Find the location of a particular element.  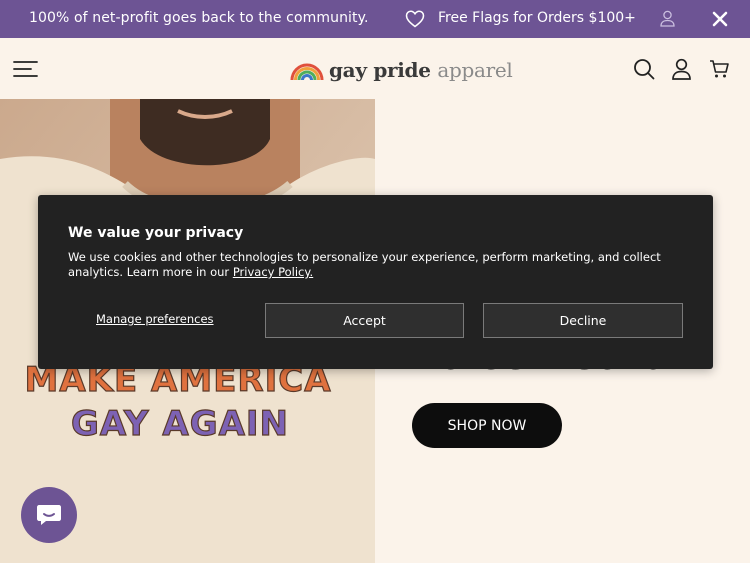

shop-now-button: SHOP NOW is located at coordinates (487, 425).